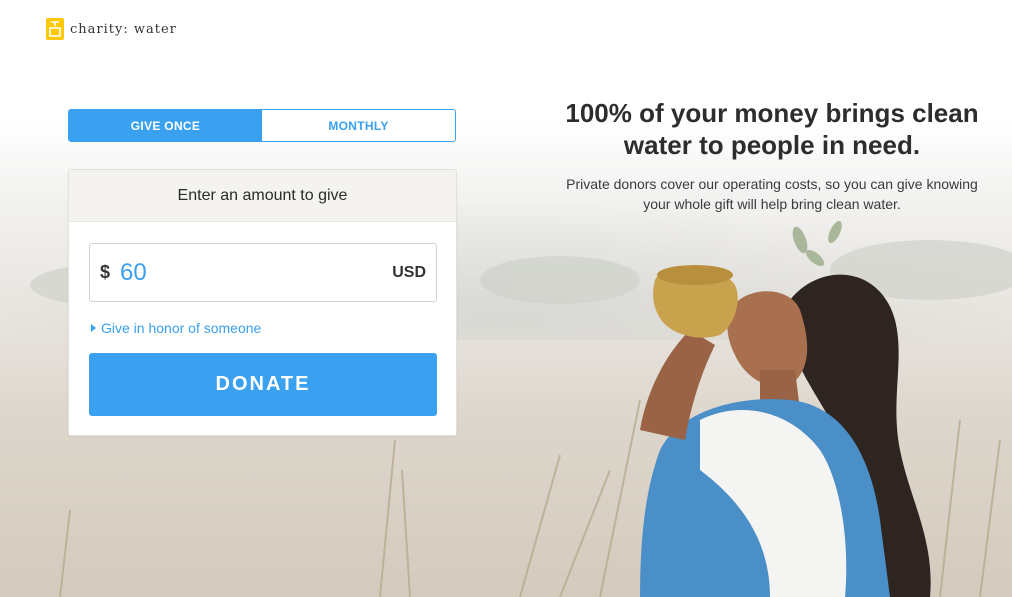 This screenshot has width=1012, height=597. I want to click on currency-code: USD, so click(409, 272).